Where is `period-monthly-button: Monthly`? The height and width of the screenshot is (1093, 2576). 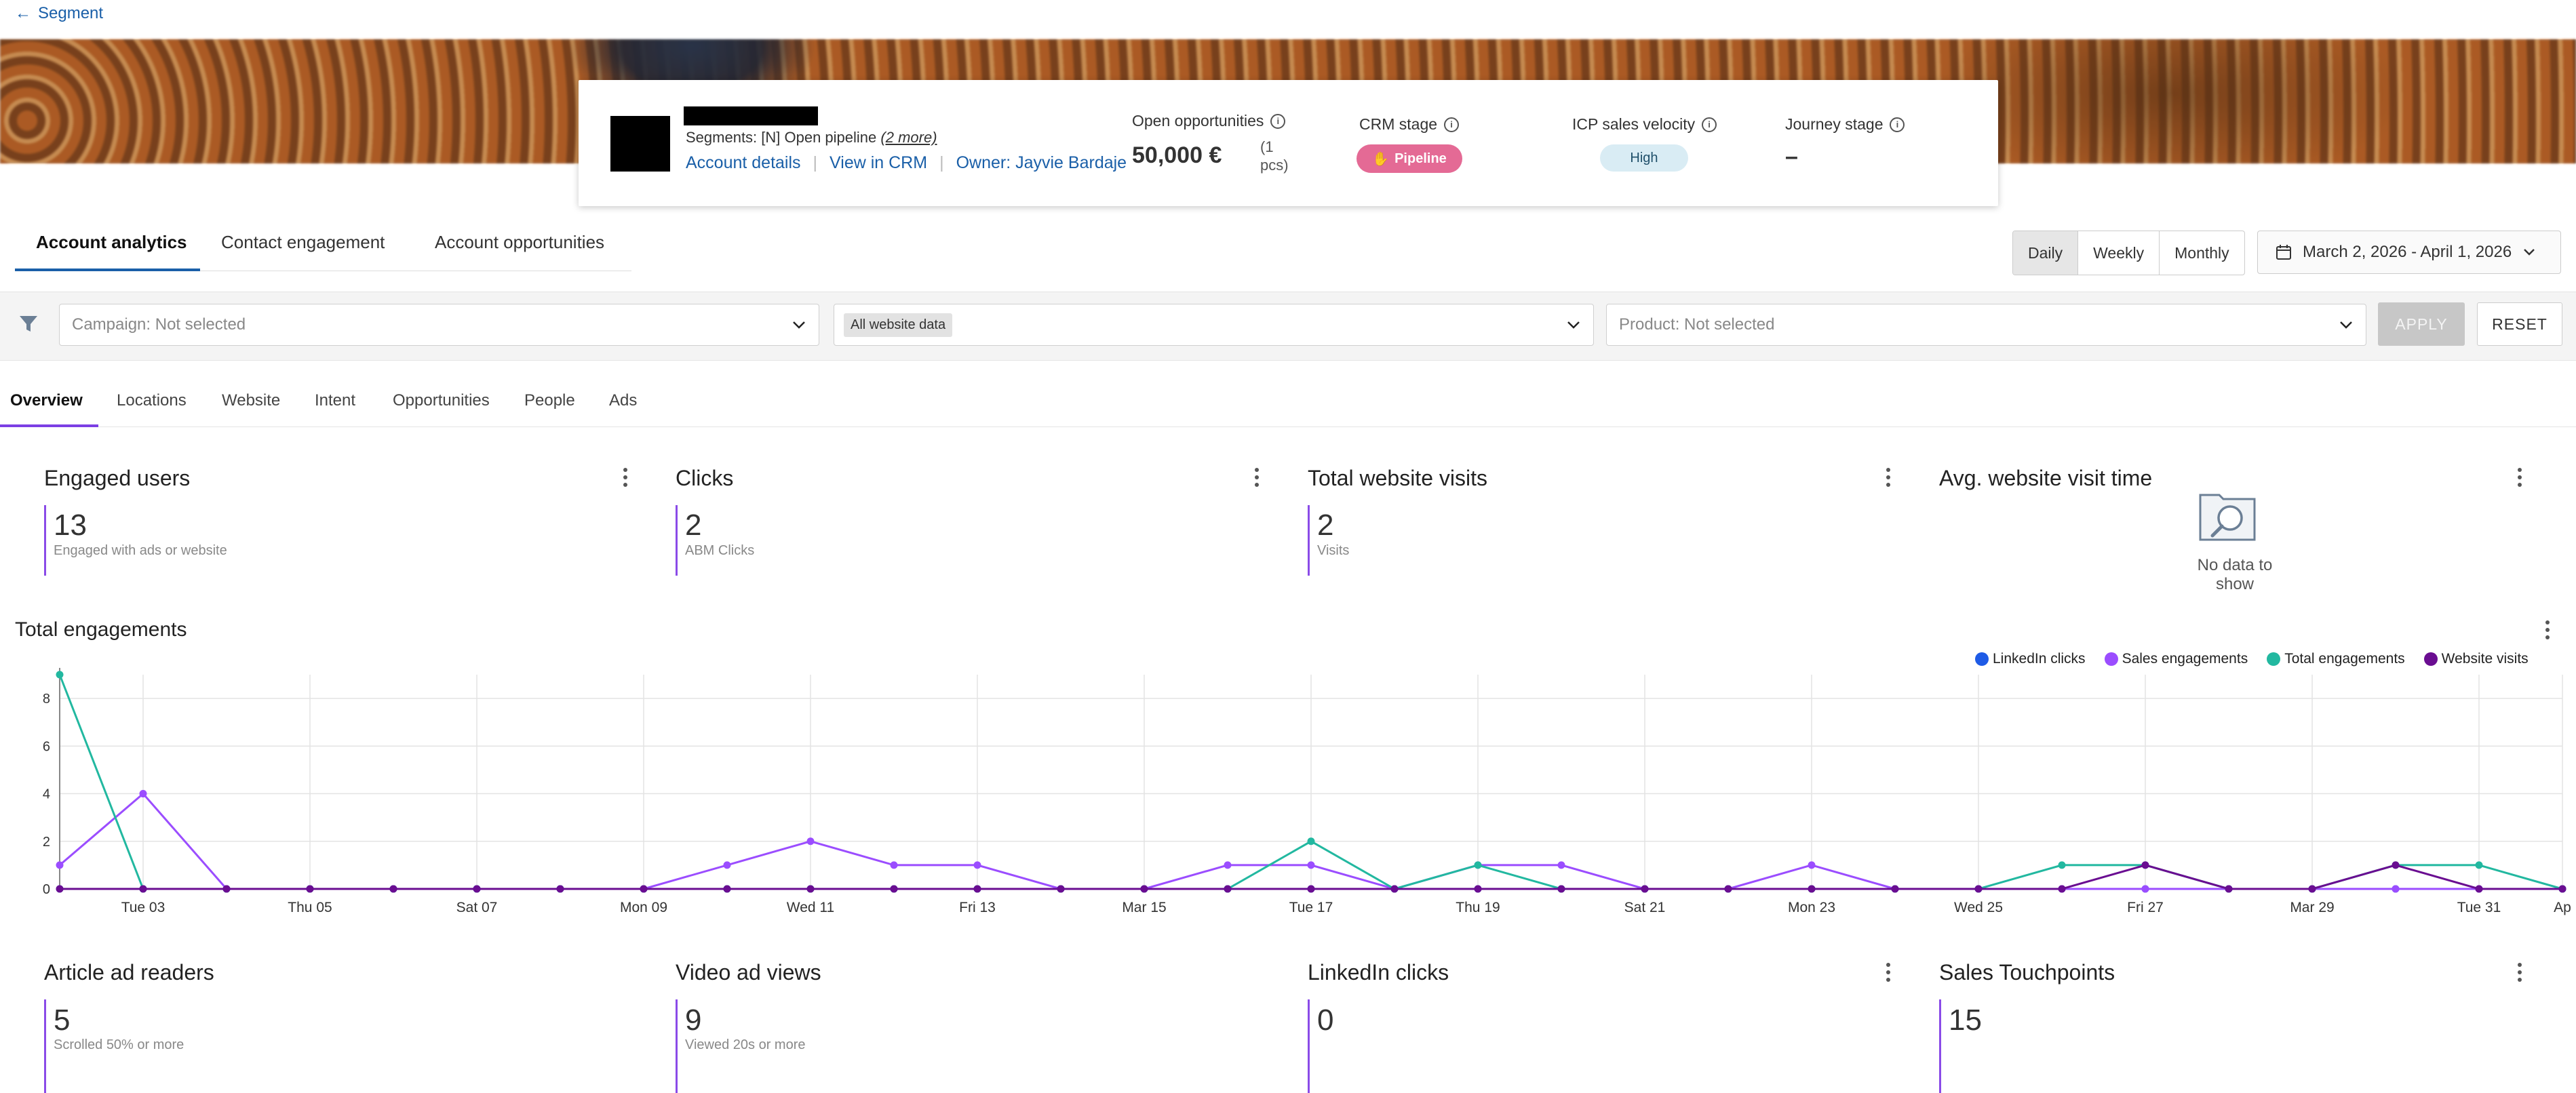 period-monthly-button: Monthly is located at coordinates (2202, 253).